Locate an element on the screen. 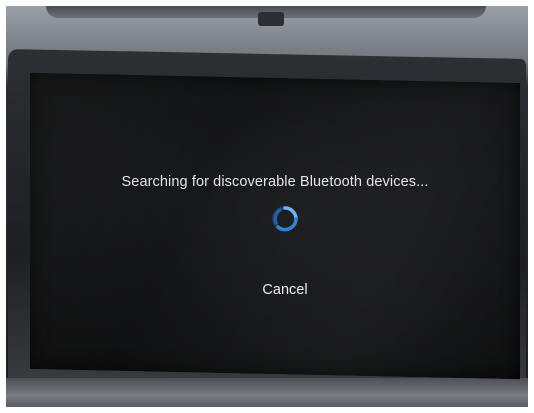  cancel-button: Cancel is located at coordinates (285, 290).